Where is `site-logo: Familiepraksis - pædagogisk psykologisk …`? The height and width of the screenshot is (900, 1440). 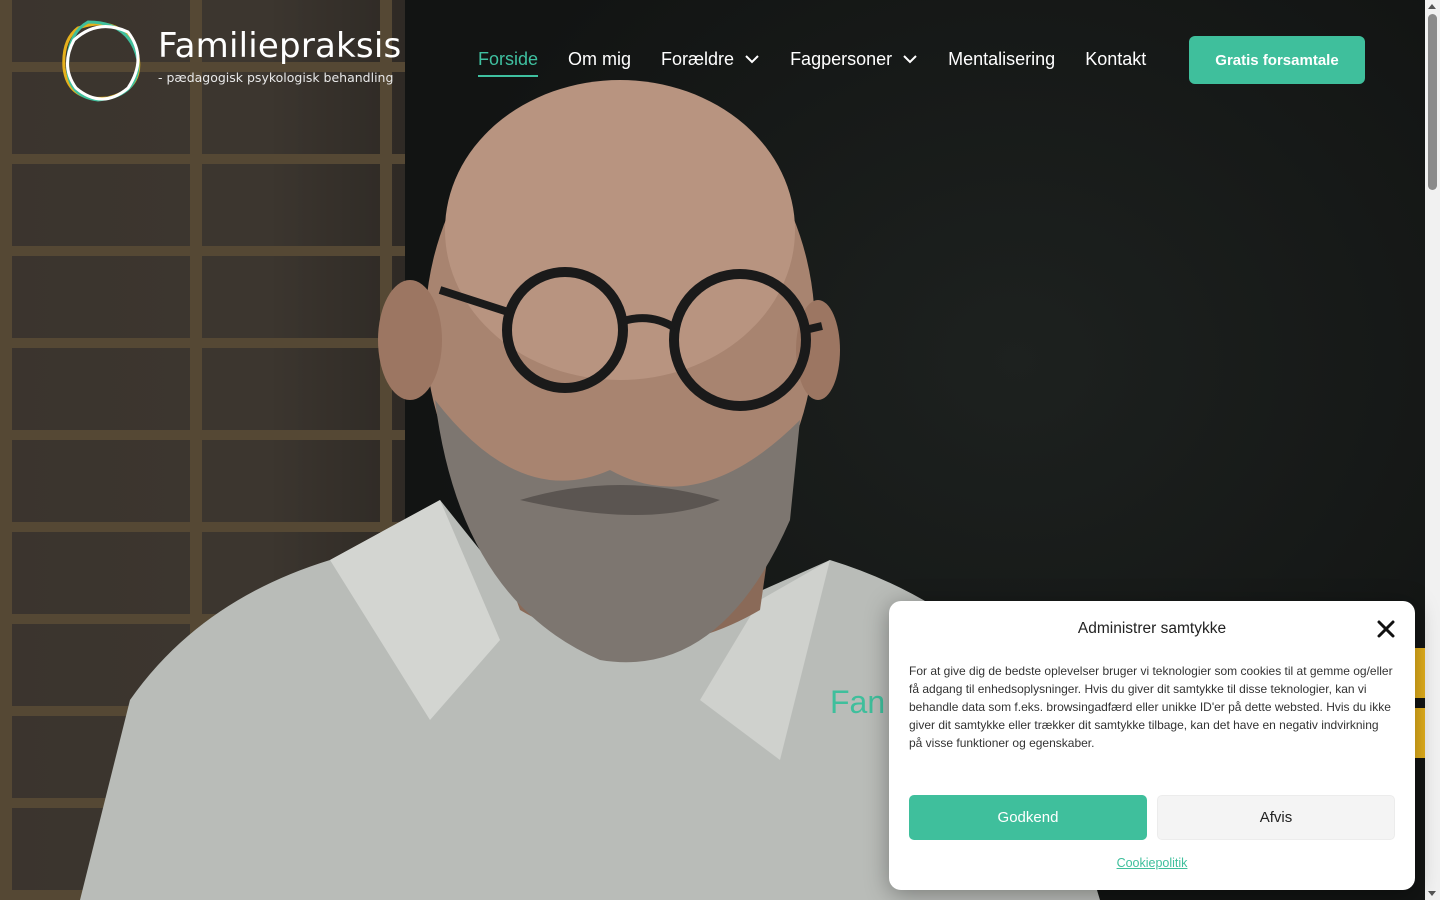
site-logo: Familiepraksis - pædagogisk psykologisk … is located at coordinates (229, 61).